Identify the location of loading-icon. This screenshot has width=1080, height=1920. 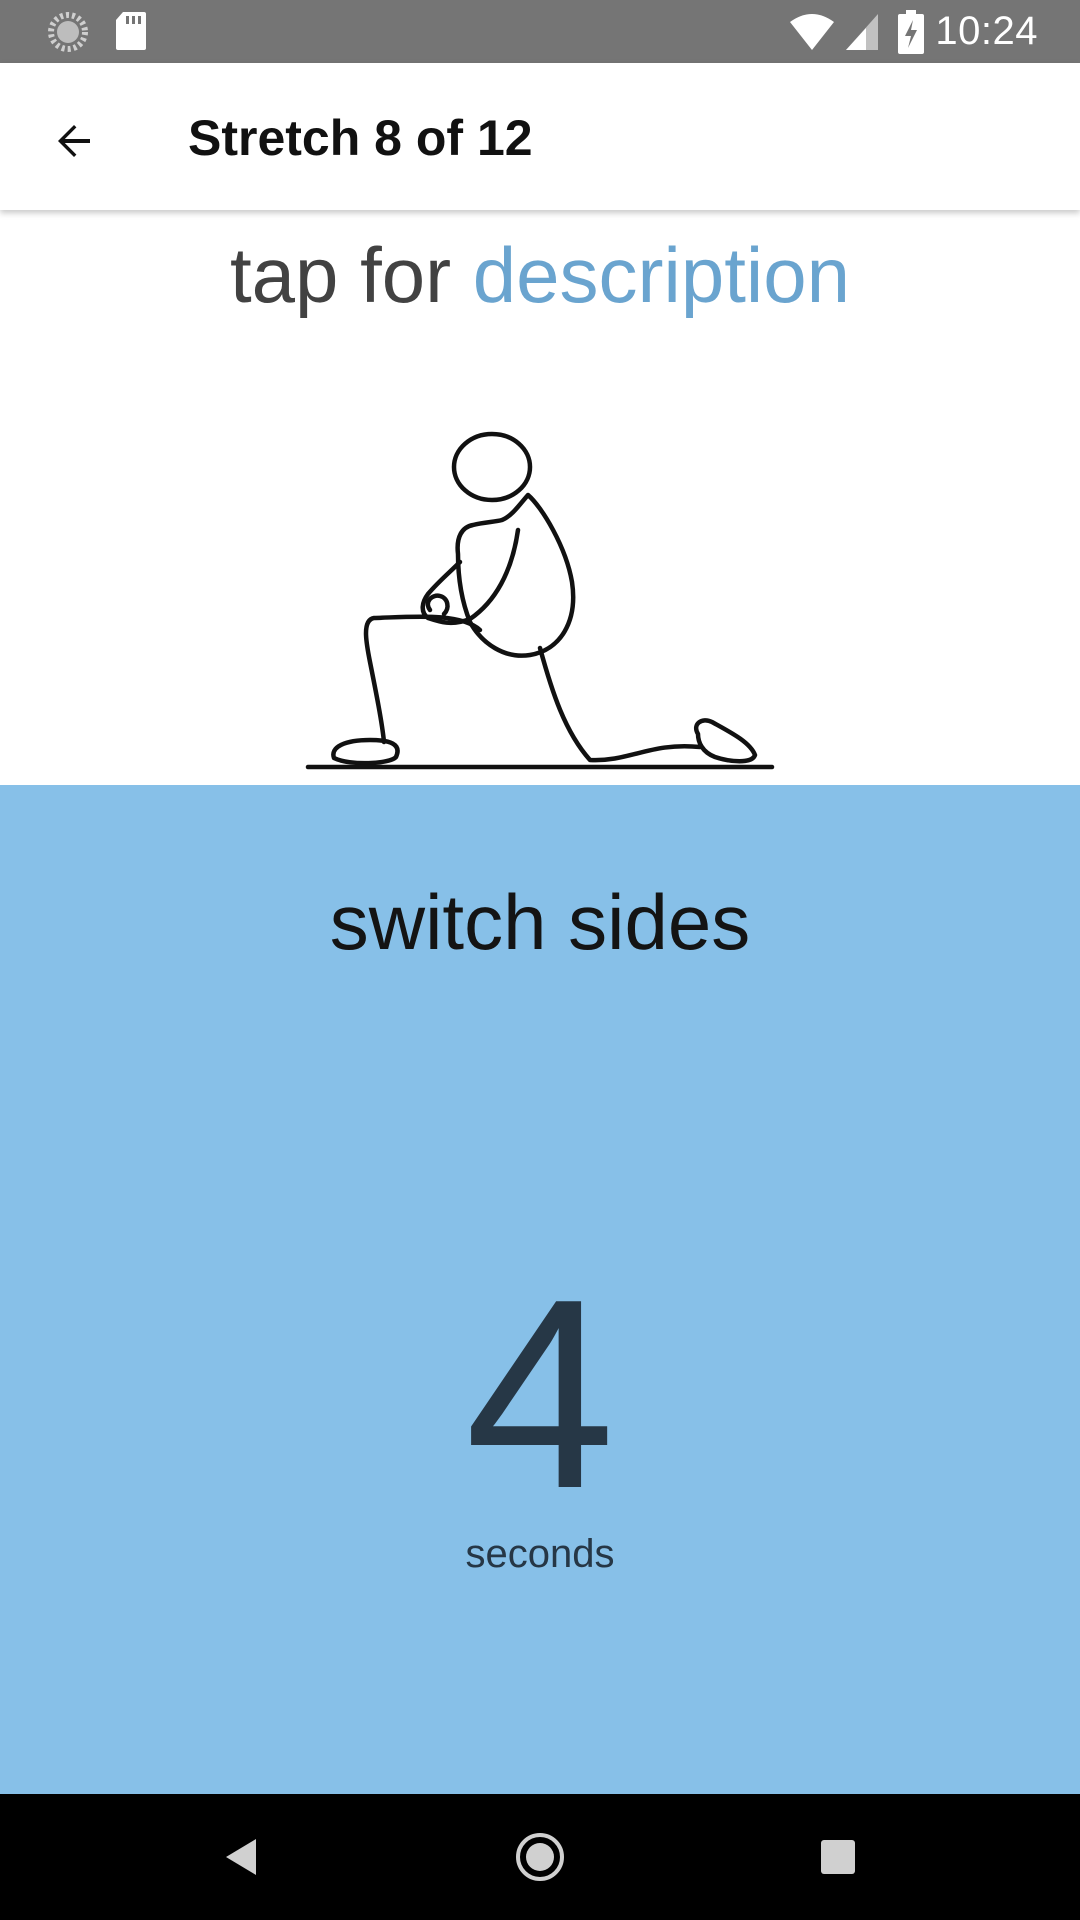
(68, 34).